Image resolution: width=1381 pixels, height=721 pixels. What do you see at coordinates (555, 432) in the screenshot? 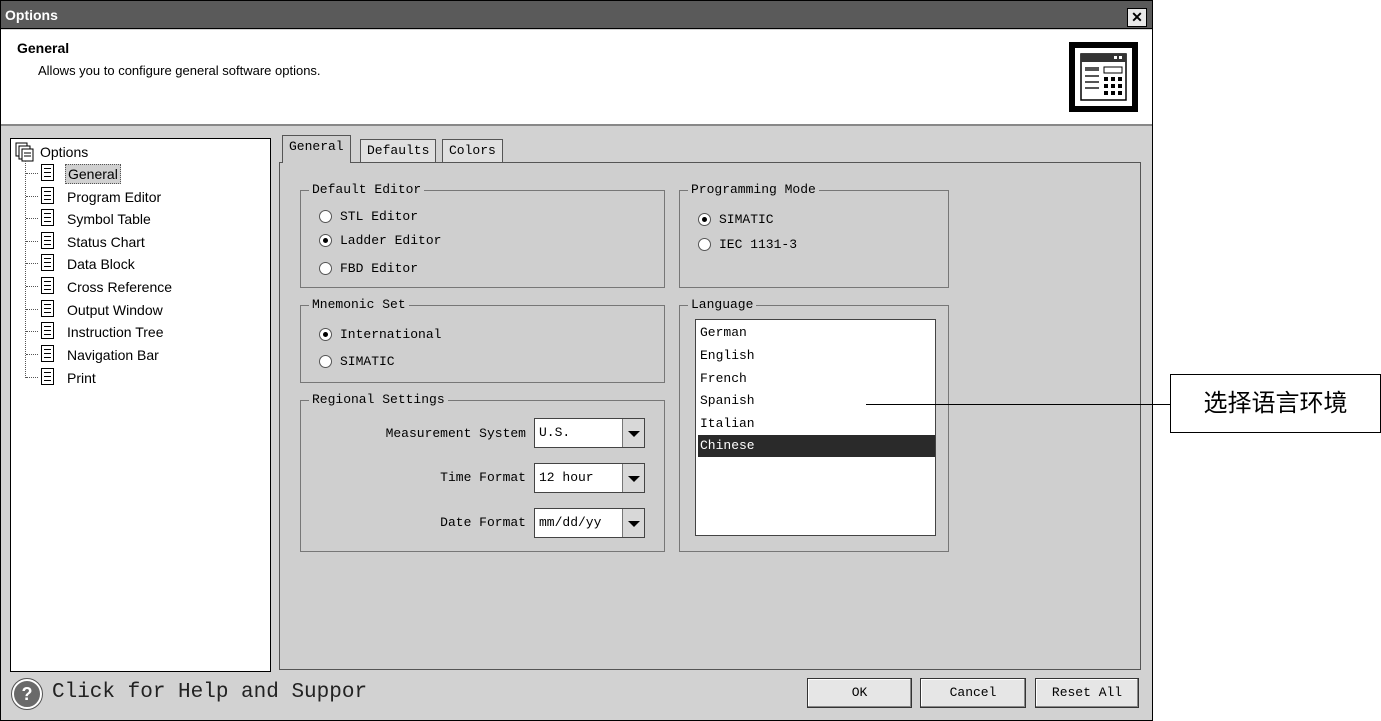
I see `combo-value: U.S.` at bounding box center [555, 432].